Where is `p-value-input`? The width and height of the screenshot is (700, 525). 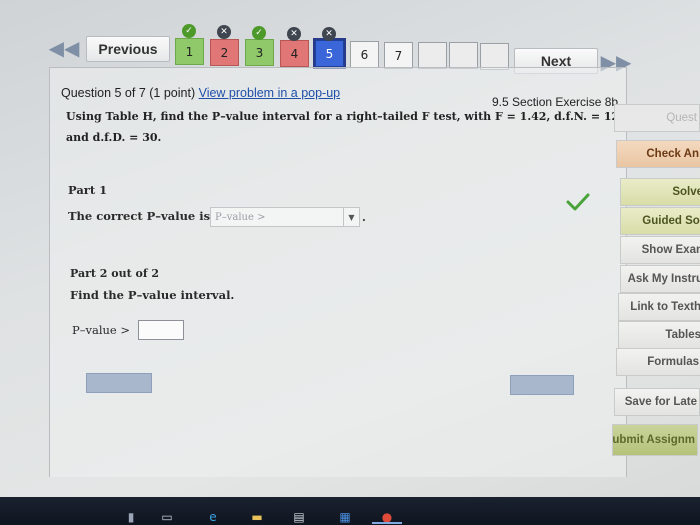
p-value-input is located at coordinates (161, 330).